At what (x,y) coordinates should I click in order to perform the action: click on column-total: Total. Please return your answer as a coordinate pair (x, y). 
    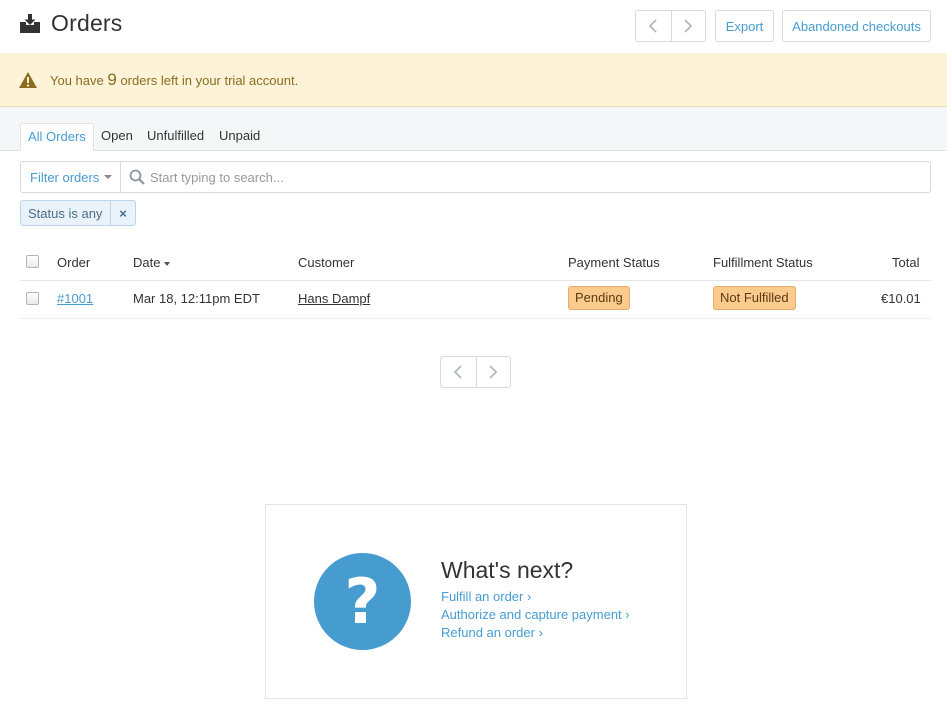
    Looking at the image, I should click on (906, 262).